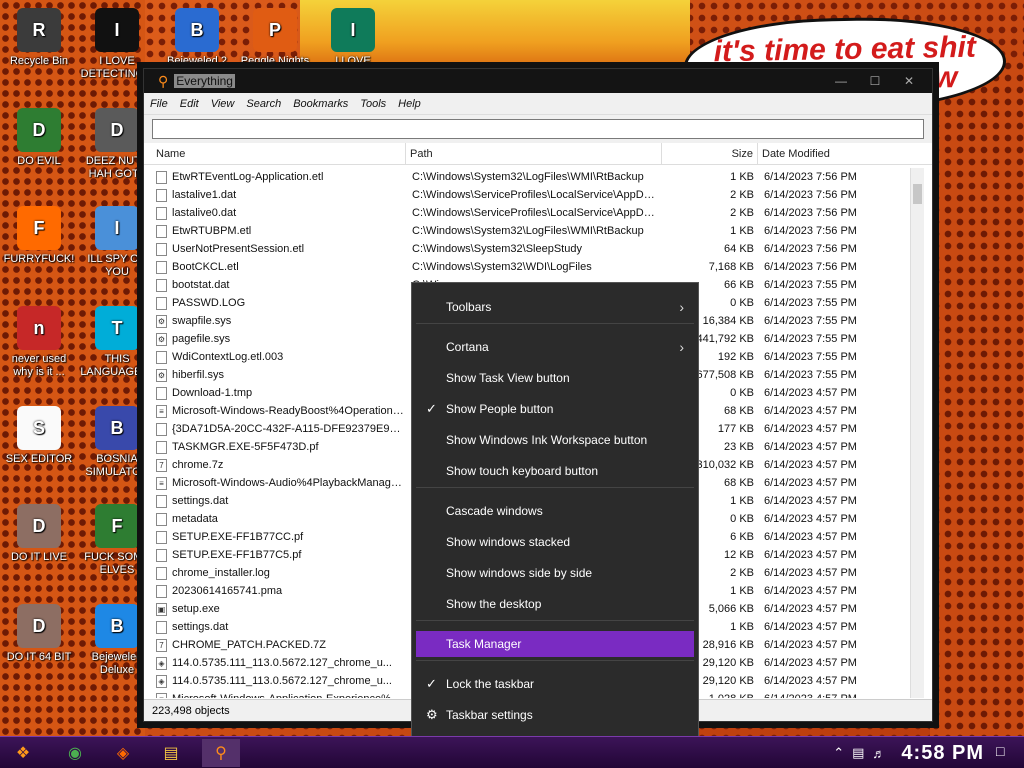  What do you see at coordinates (123, 753) in the screenshot?
I see `firefox-icon: ◈` at bounding box center [123, 753].